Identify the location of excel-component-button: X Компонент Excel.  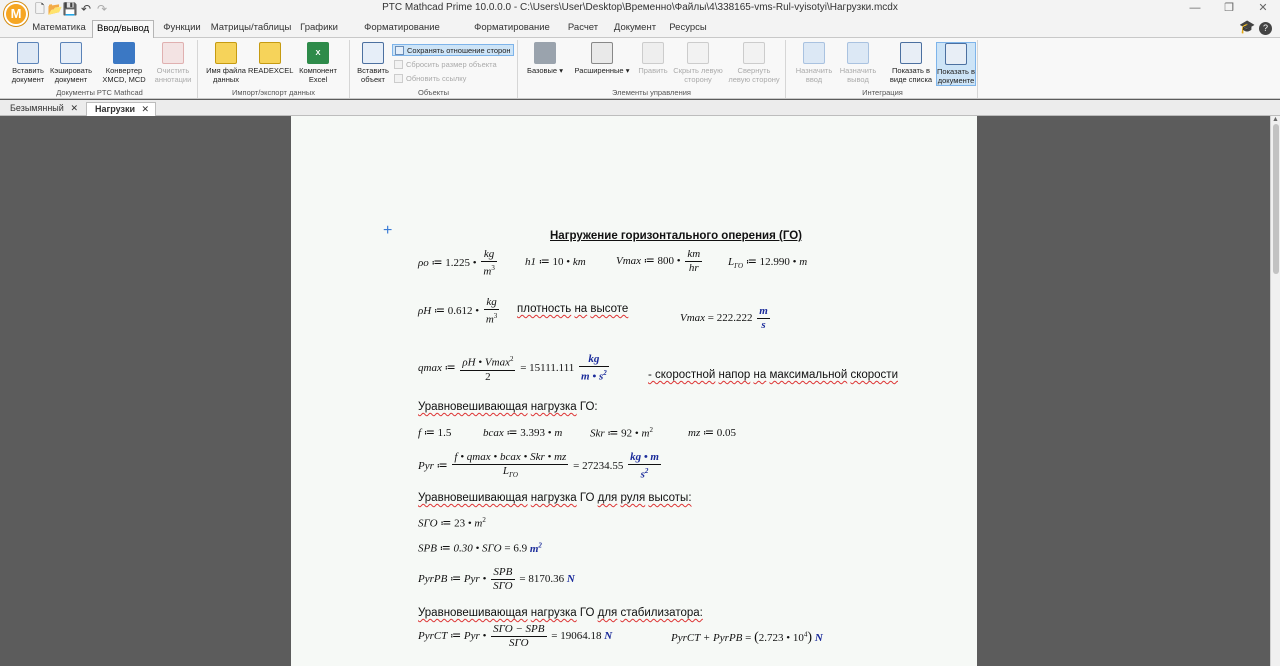
(318, 63).